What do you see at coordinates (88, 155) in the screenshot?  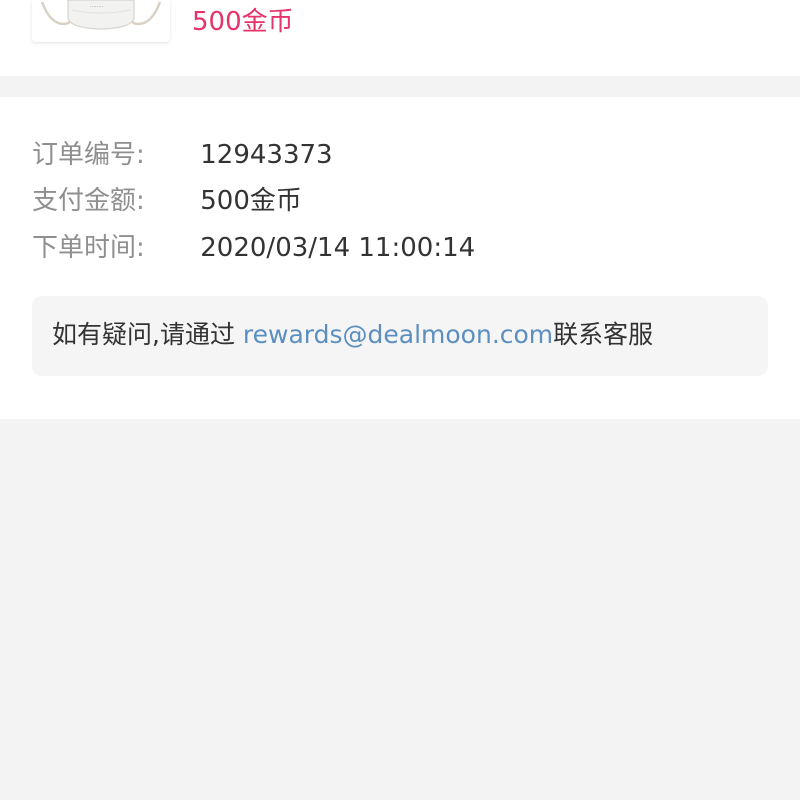 I see `order-number-label: 订单编号:` at bounding box center [88, 155].